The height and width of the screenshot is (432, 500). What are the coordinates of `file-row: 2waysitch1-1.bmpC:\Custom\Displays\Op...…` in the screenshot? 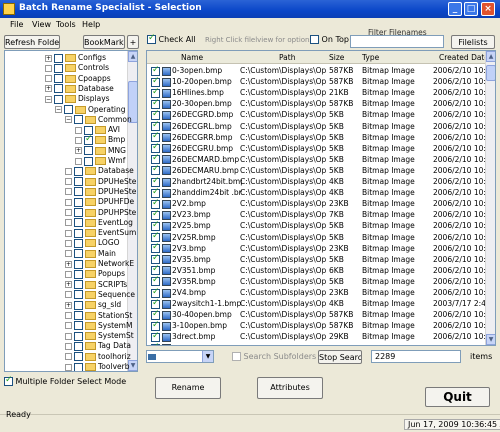 It's located at (317, 303).